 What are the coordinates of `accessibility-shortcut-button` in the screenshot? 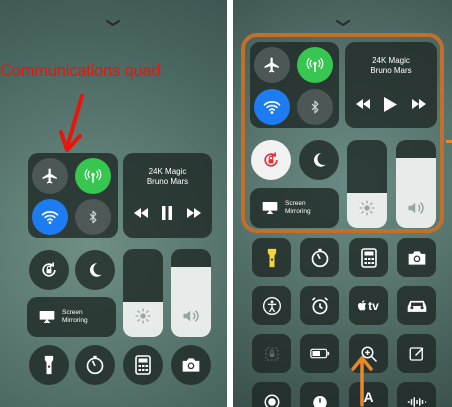 It's located at (271, 305).